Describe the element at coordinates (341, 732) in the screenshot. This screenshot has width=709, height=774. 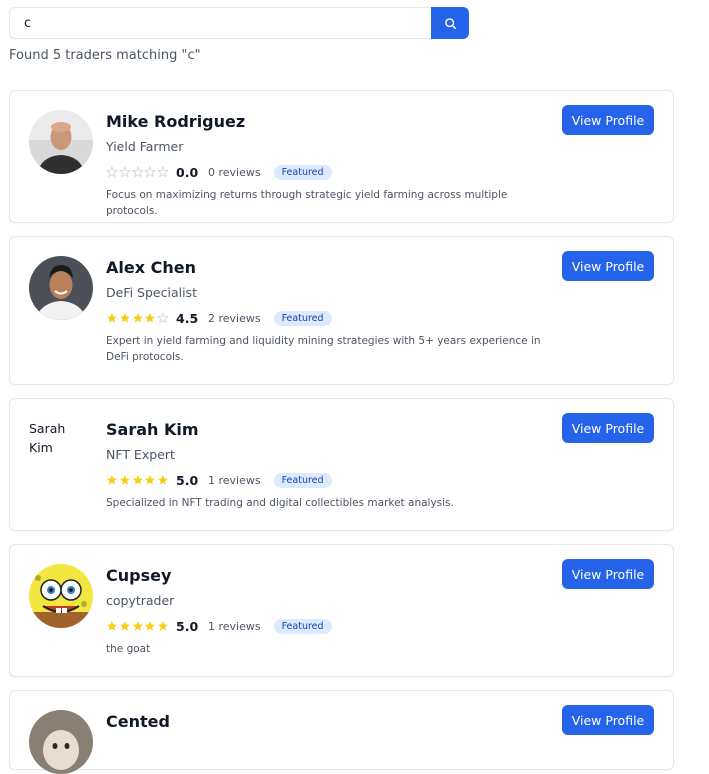
I see `trader-card: Cented View Profile` at that location.